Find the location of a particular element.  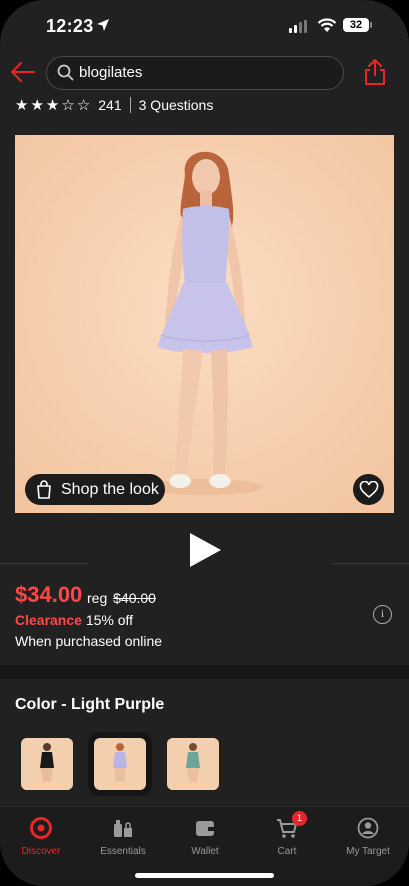

color-swatch-teal is located at coordinates (193, 764).